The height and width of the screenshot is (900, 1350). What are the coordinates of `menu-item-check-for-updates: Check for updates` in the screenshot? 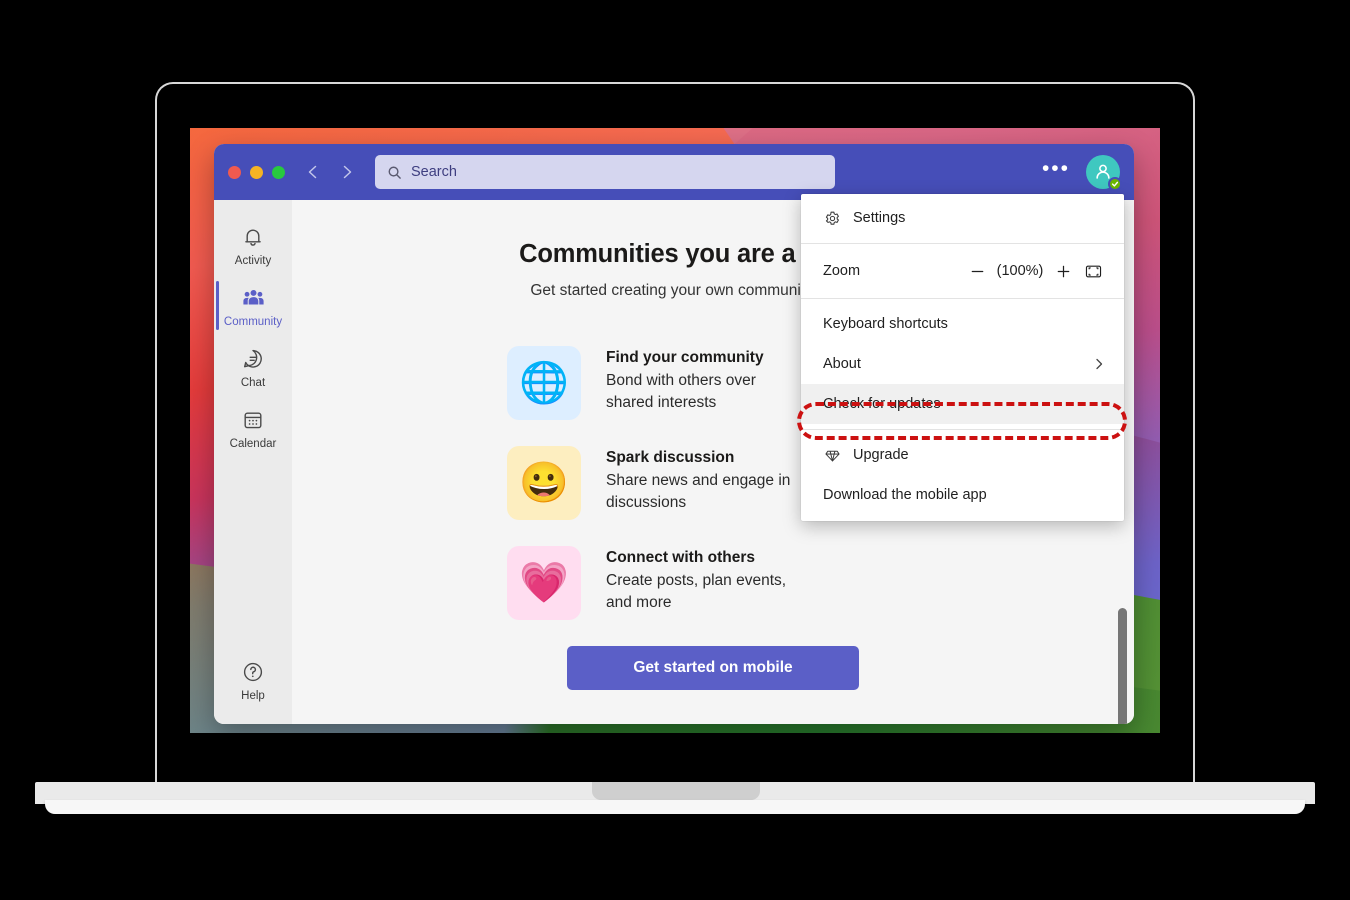 It's located at (962, 404).